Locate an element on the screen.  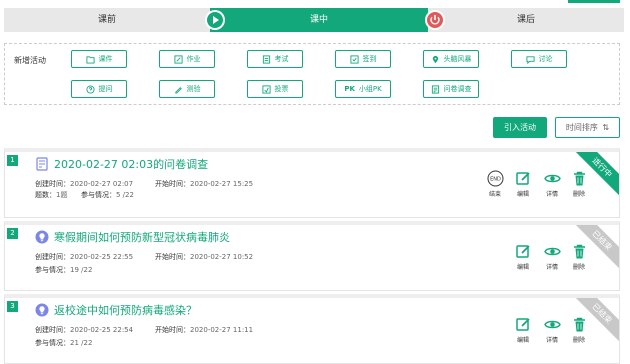
import-activity-button: 引入活动 is located at coordinates (520, 127).